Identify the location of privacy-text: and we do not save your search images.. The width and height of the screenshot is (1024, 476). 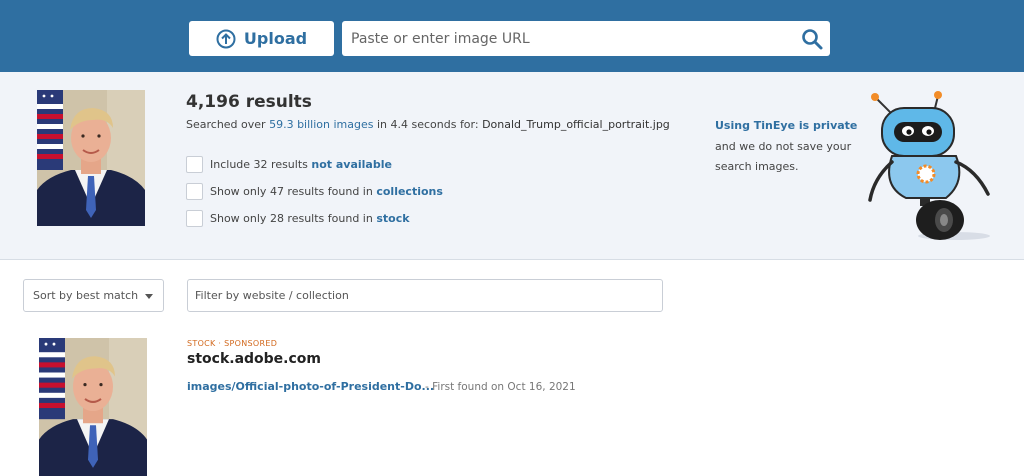
(783, 156).